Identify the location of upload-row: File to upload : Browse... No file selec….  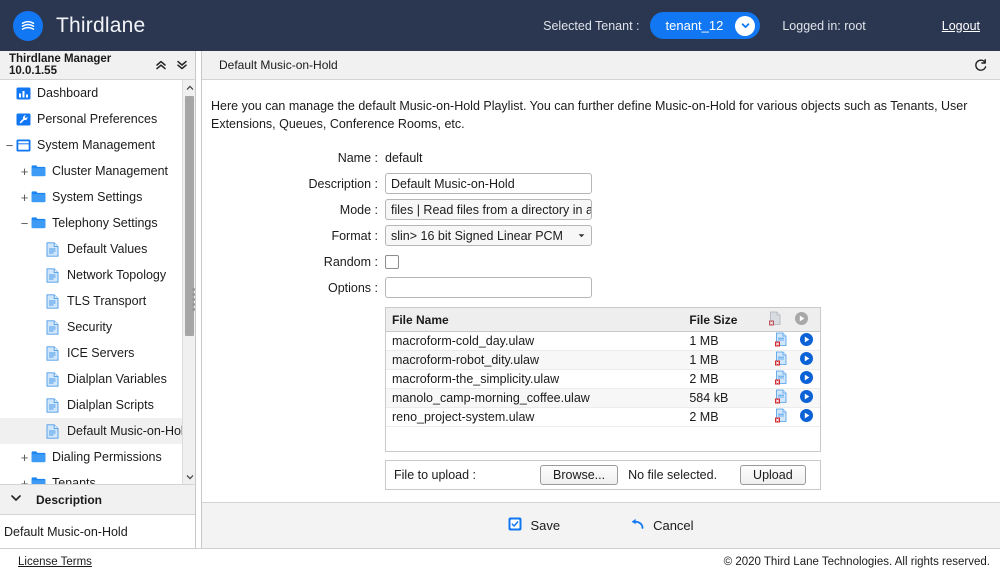
(603, 475).